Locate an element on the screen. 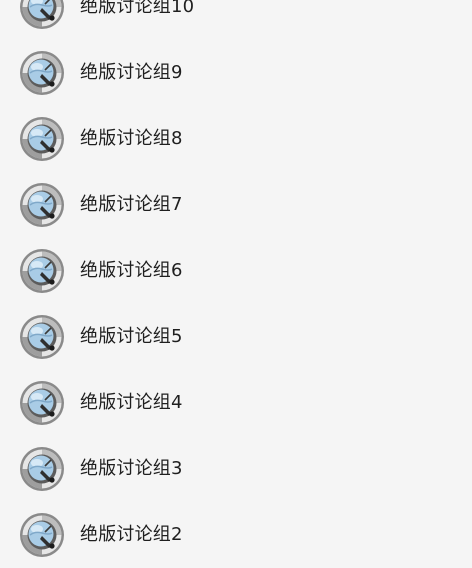  list-item: 绝版讨论组8 is located at coordinates (236, 139).